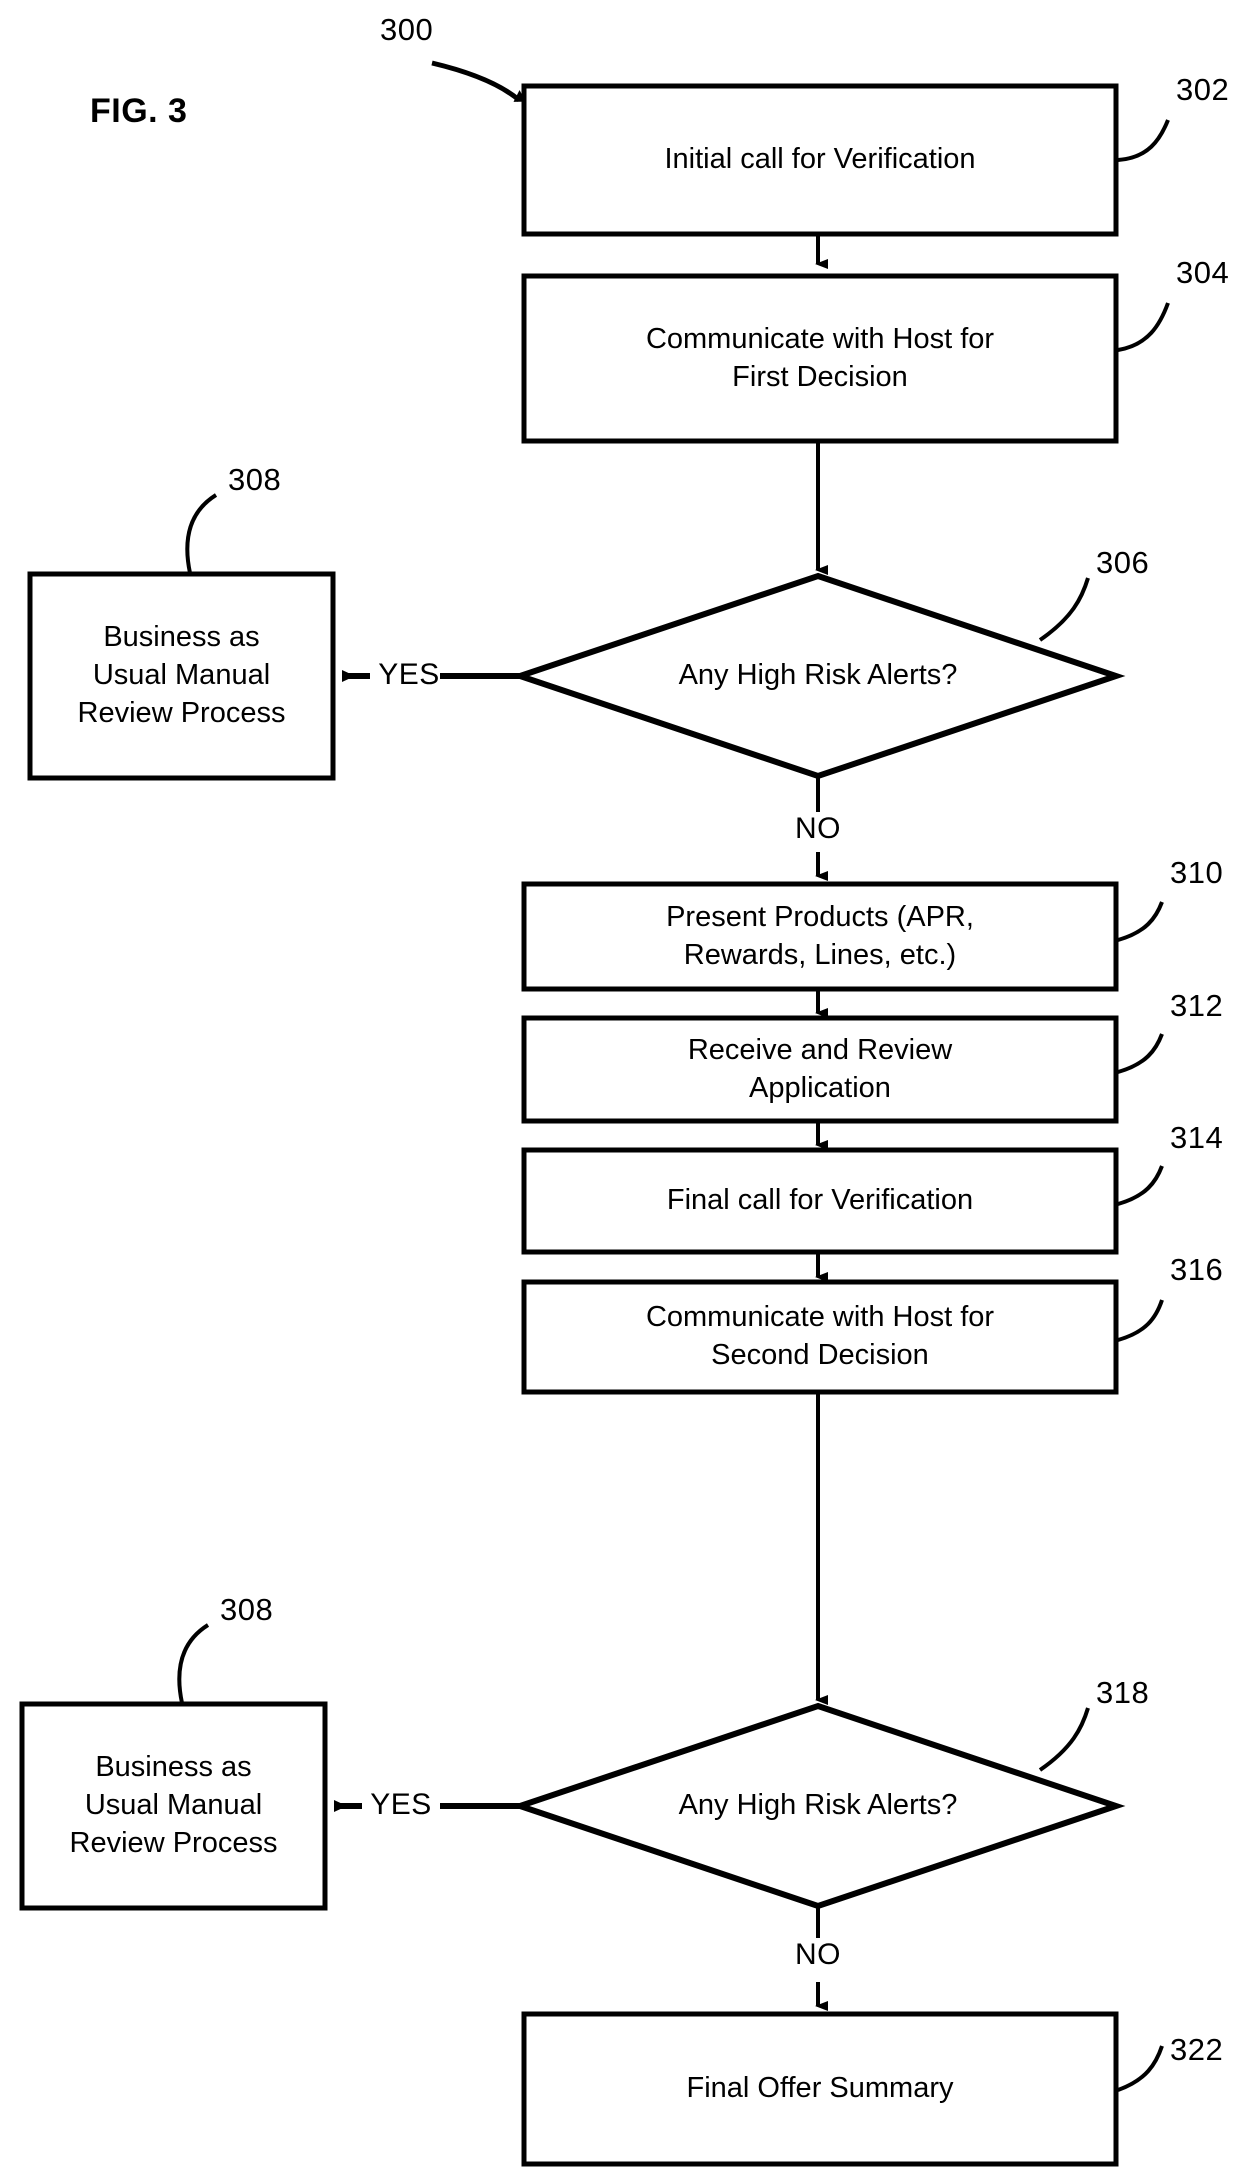 The image size is (1240, 2169). Describe the element at coordinates (820, 2089) in the screenshot. I see `node-final-offer` at that location.